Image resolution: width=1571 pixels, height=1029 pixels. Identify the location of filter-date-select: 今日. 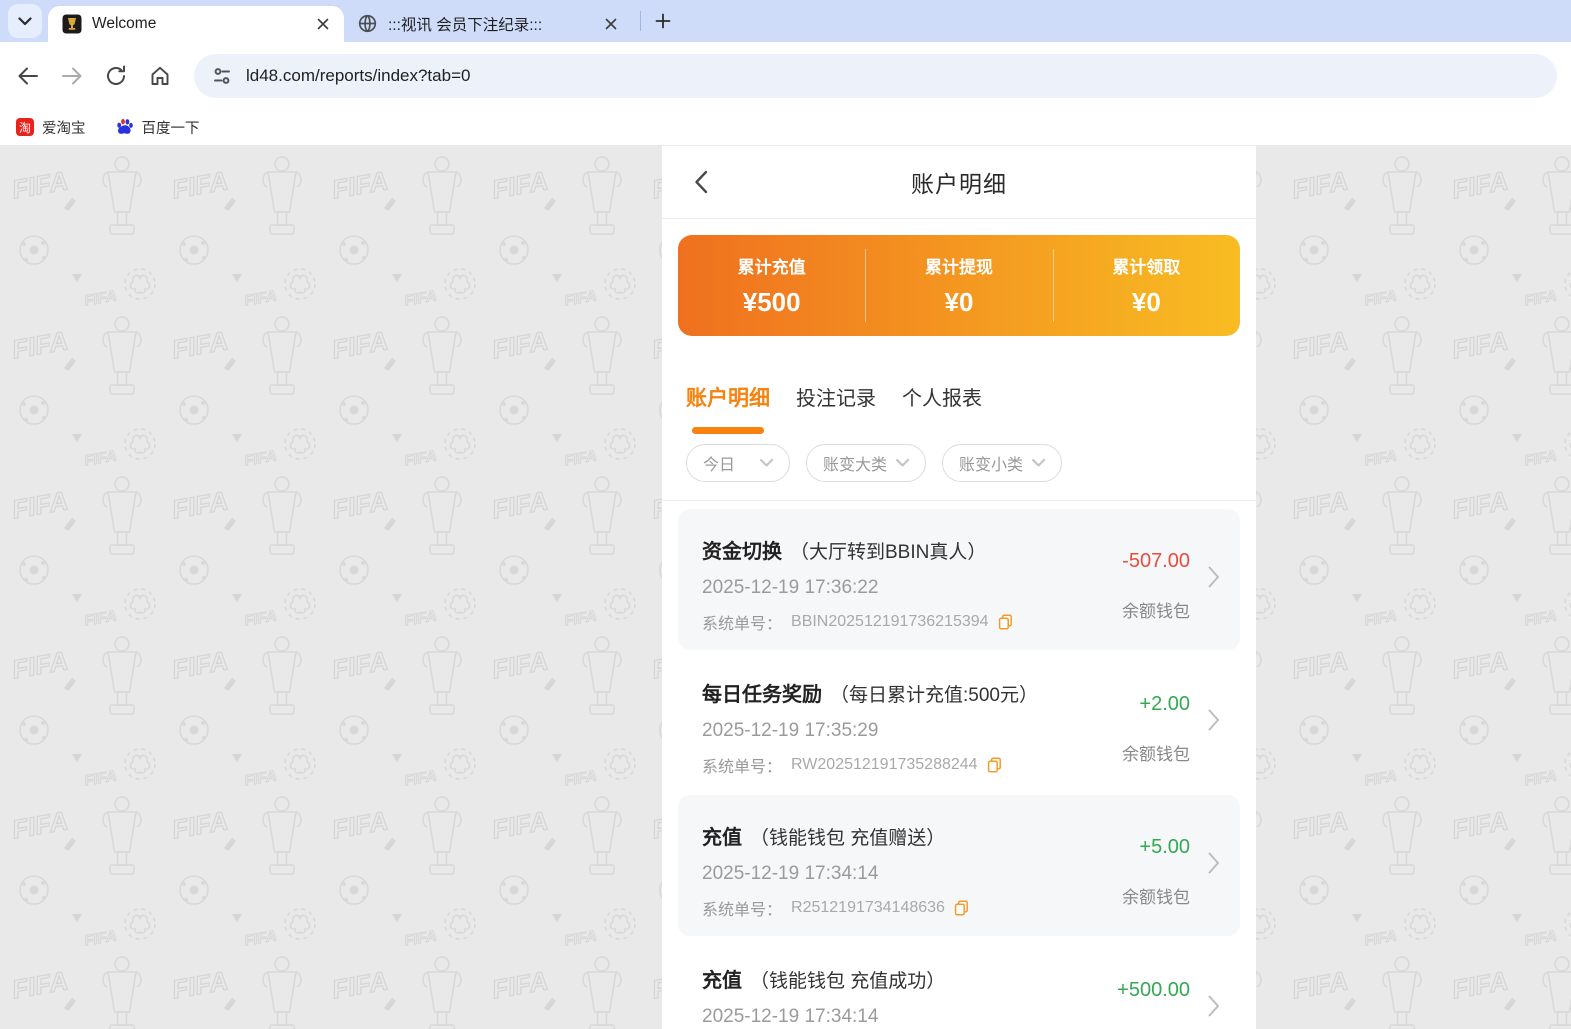
(738, 463).